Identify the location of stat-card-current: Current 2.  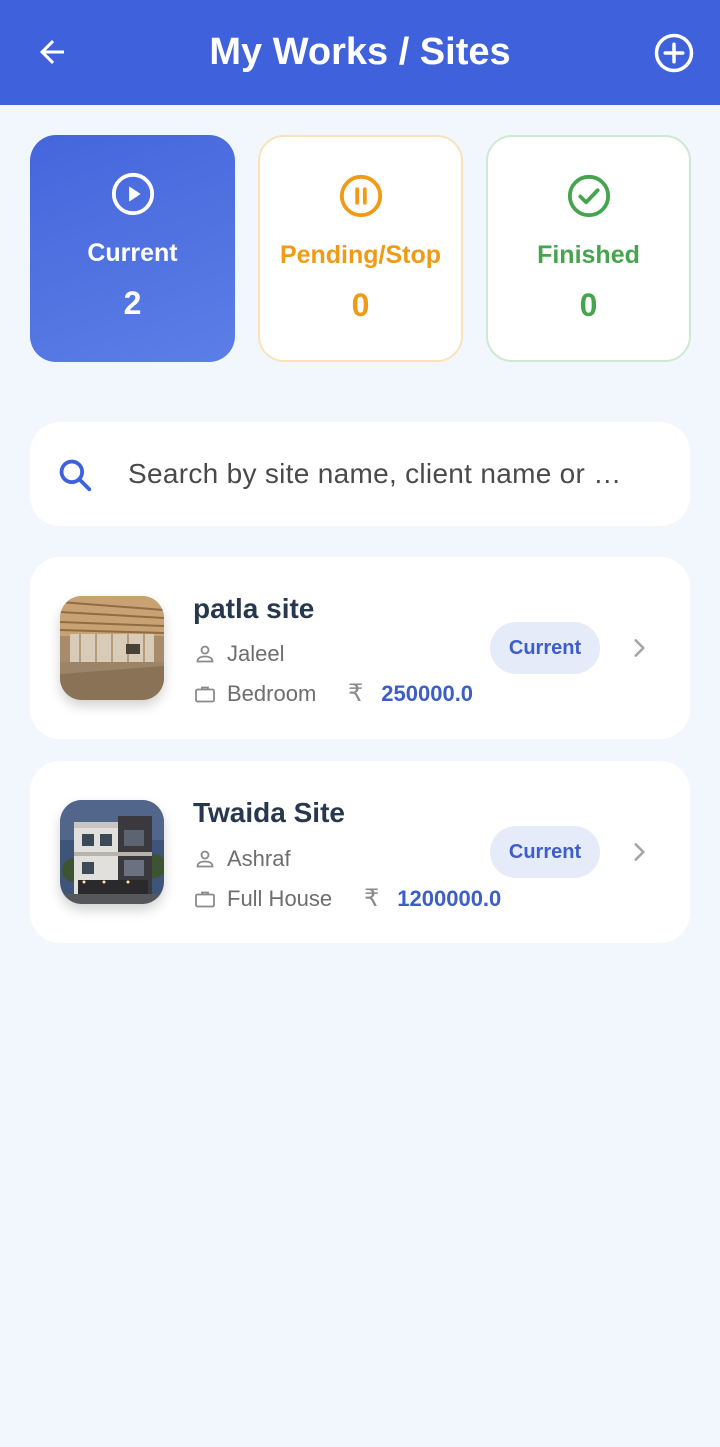
(132, 248).